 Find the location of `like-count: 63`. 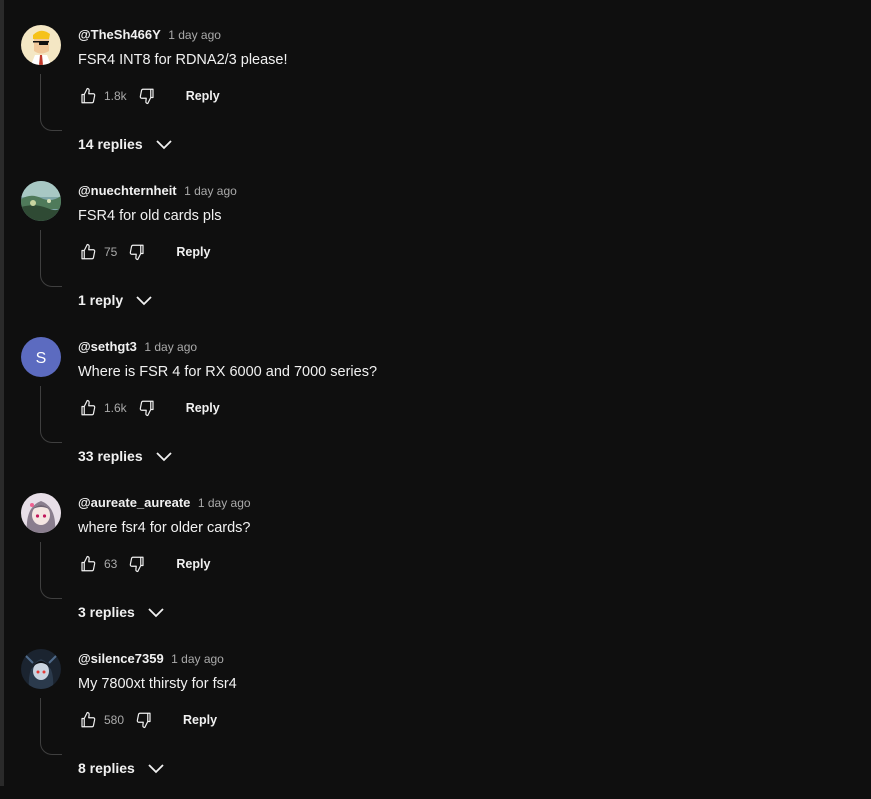

like-count: 63 is located at coordinates (110, 564).